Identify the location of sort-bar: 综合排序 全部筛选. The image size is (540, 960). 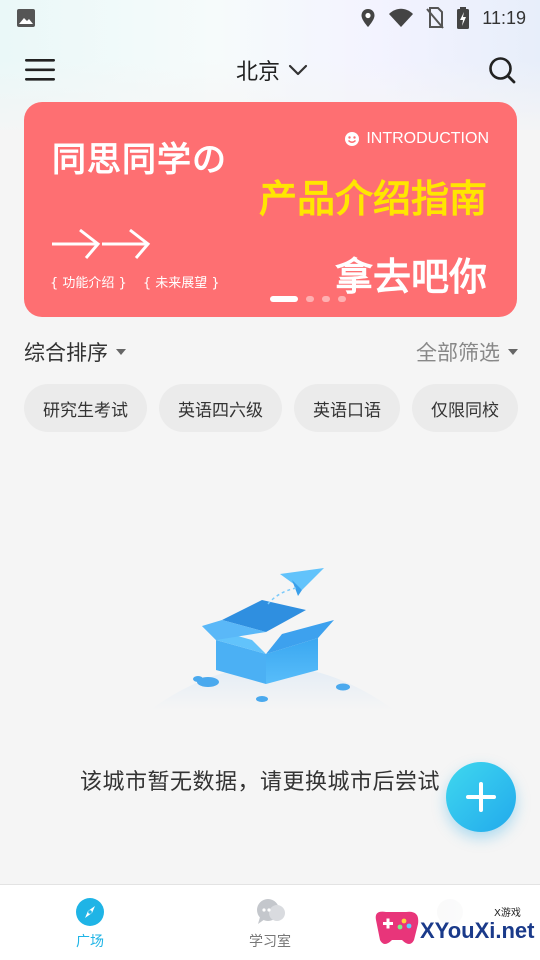
(271, 352).